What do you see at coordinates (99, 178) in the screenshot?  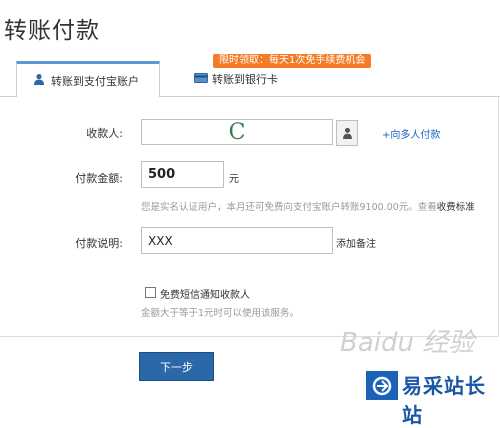 I see `amount-label: 付款金额:` at bounding box center [99, 178].